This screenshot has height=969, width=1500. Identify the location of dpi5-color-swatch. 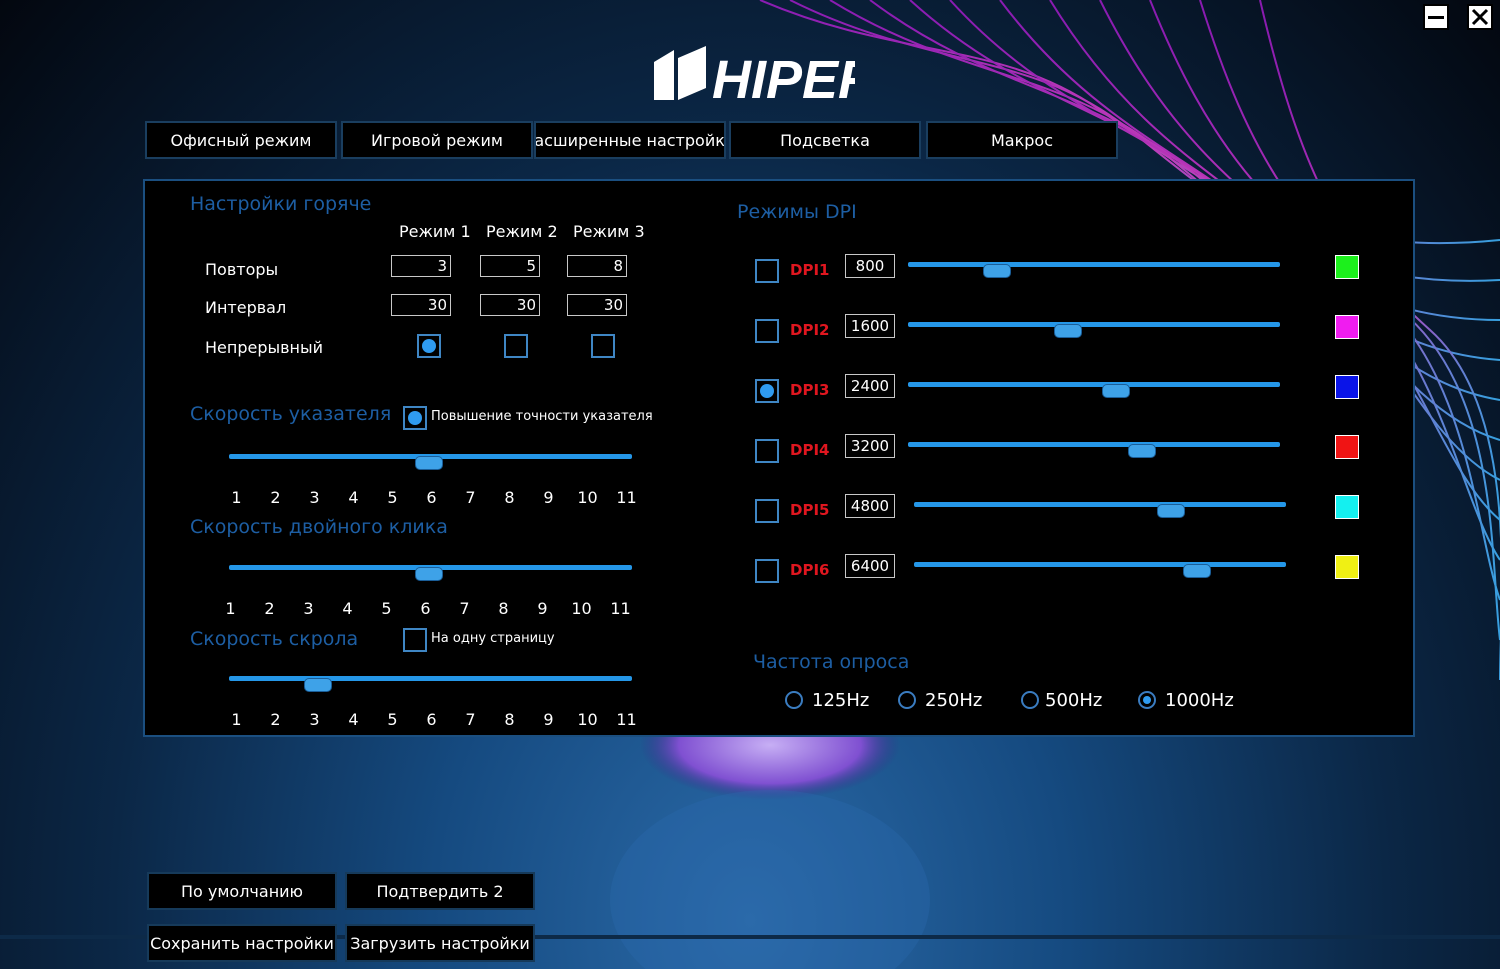
(1347, 507).